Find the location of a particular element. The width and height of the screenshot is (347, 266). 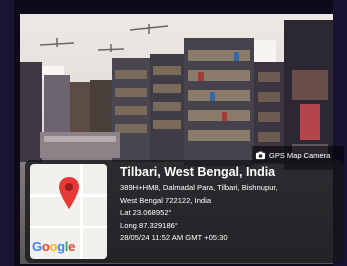

longitude: Long 87.329186° is located at coordinates (149, 225).